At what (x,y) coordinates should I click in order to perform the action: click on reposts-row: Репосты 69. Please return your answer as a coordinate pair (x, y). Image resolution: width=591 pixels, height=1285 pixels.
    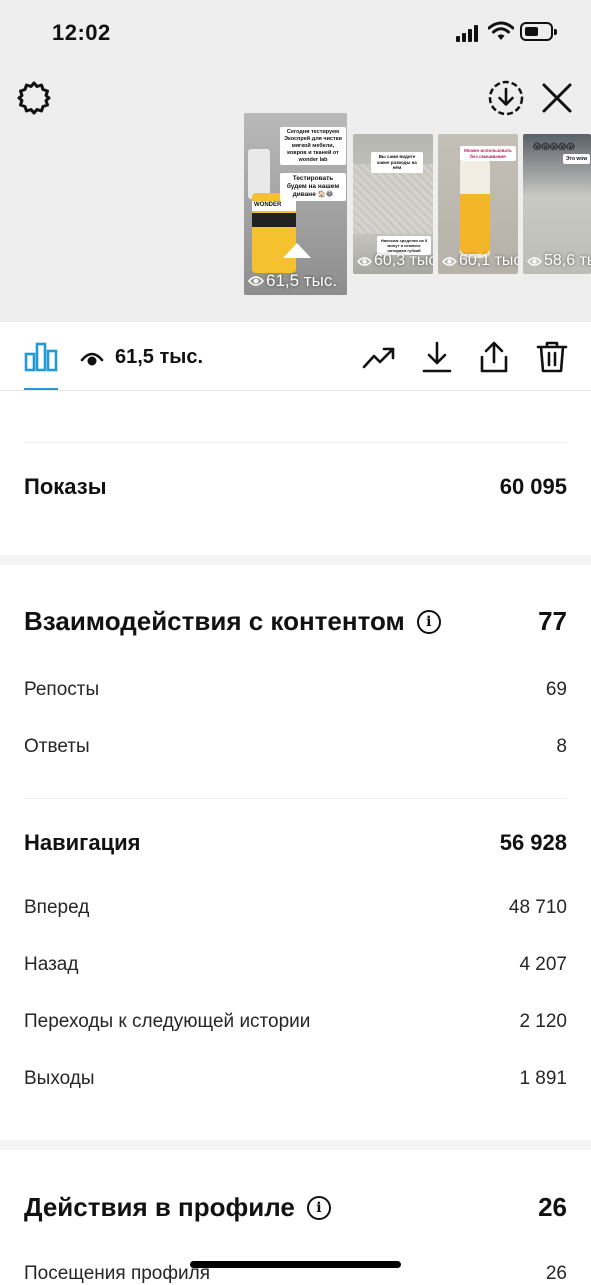
    Looking at the image, I should click on (295, 689).